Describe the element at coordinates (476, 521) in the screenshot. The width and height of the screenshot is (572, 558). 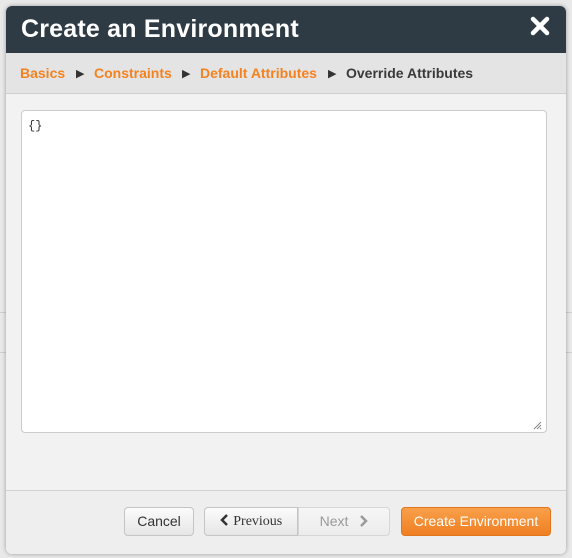
I see `create-environment-button: Create Environment` at that location.